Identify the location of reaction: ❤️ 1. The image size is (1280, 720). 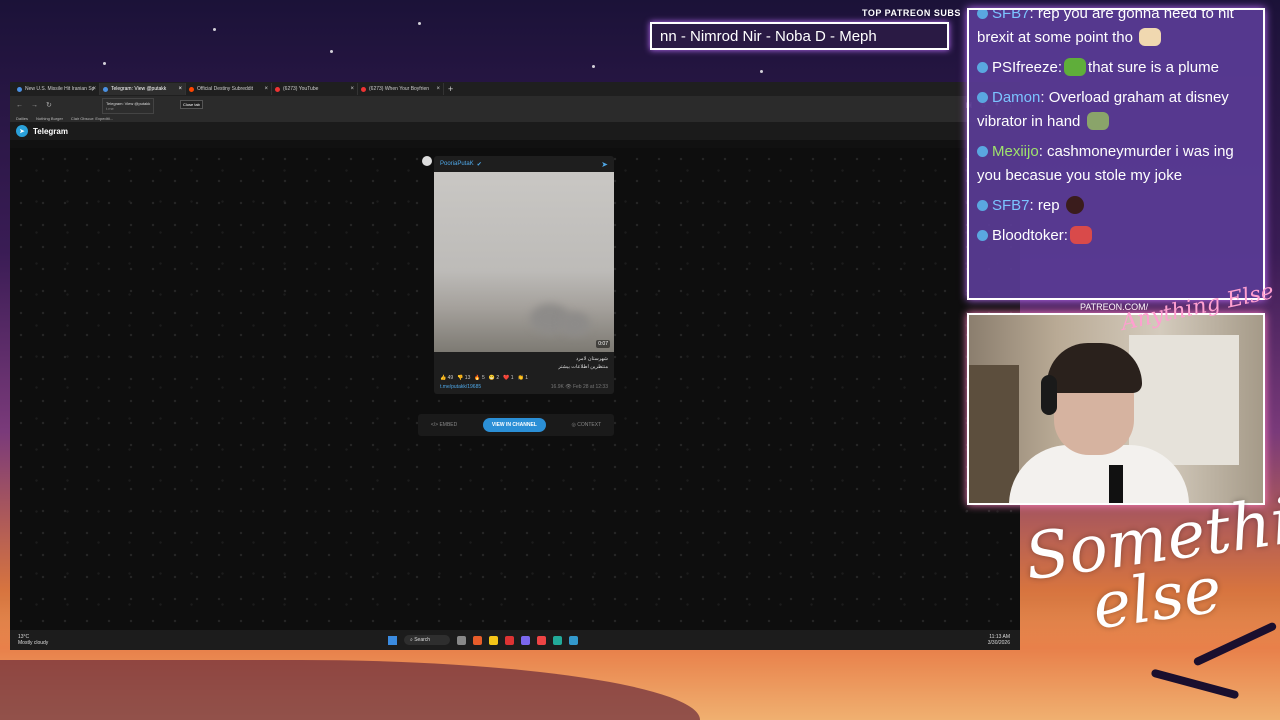
(508, 378).